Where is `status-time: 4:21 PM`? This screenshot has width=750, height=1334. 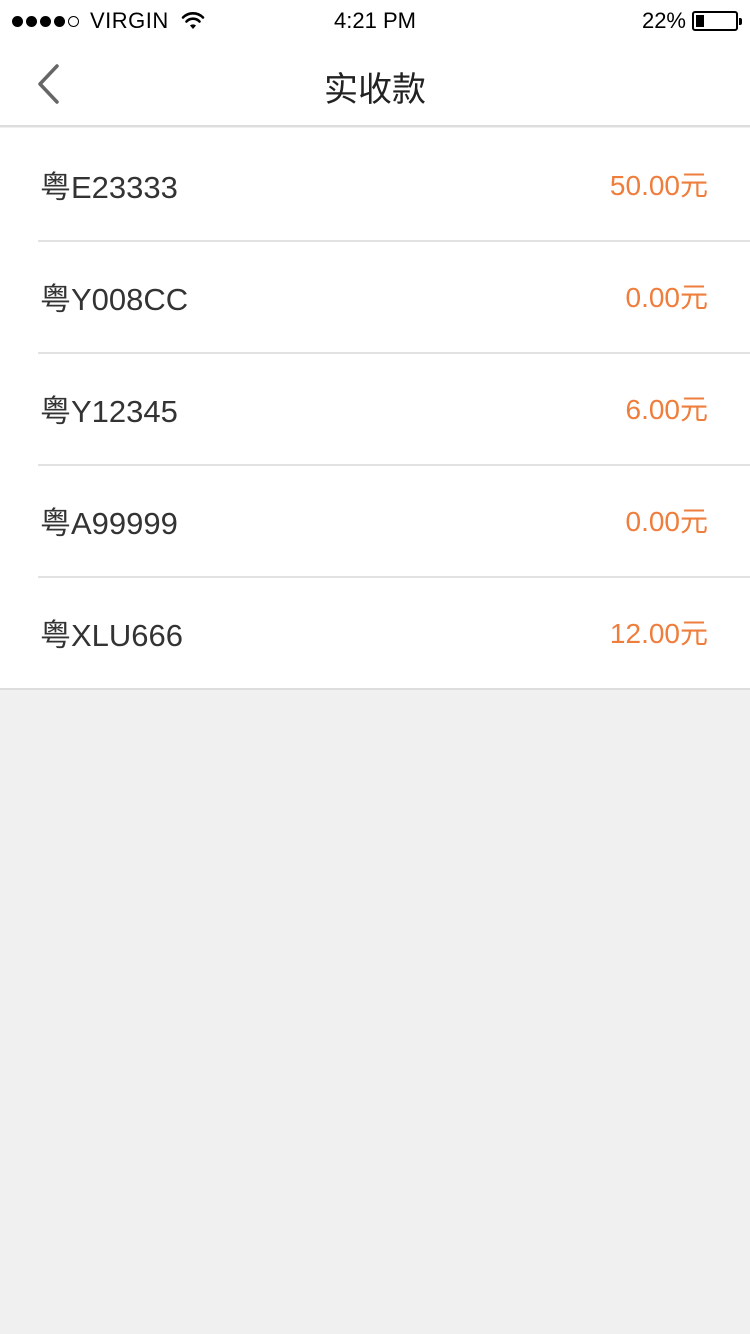 status-time: 4:21 PM is located at coordinates (375, 20).